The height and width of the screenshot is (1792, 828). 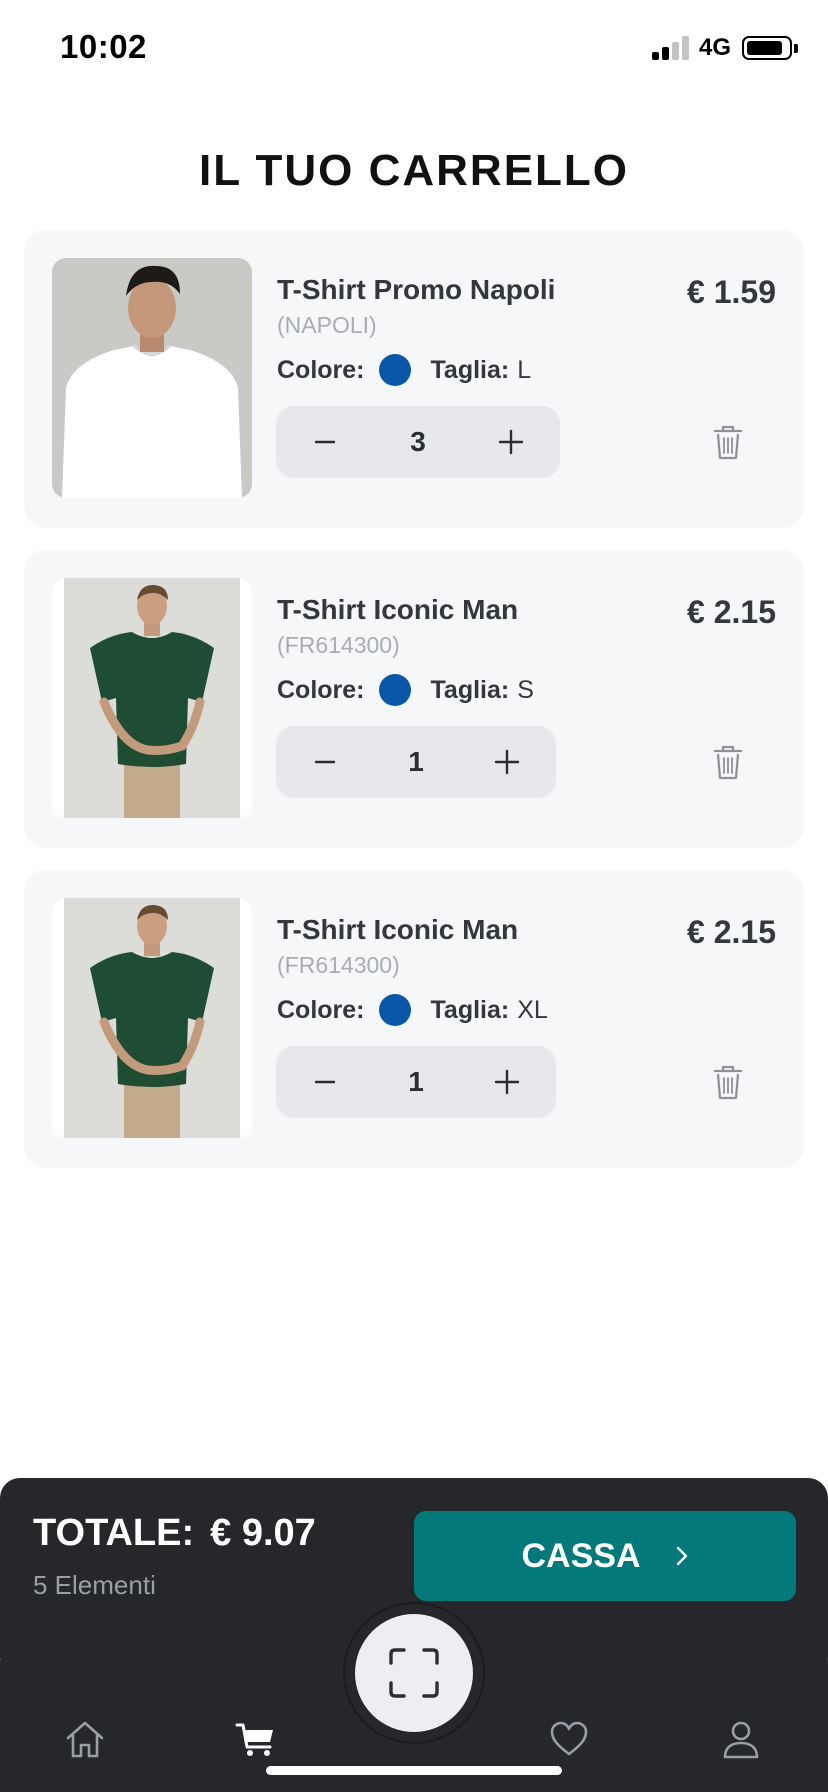 I want to click on total-line: TOTALE: € 9.07, so click(x=174, y=1533).